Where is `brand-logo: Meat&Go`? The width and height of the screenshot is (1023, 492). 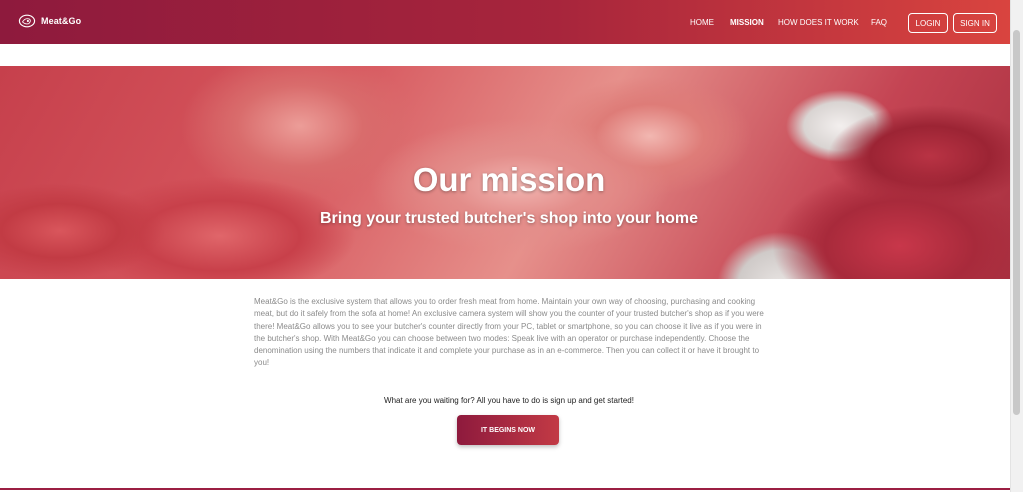
brand-logo: Meat&Go is located at coordinates (49, 21).